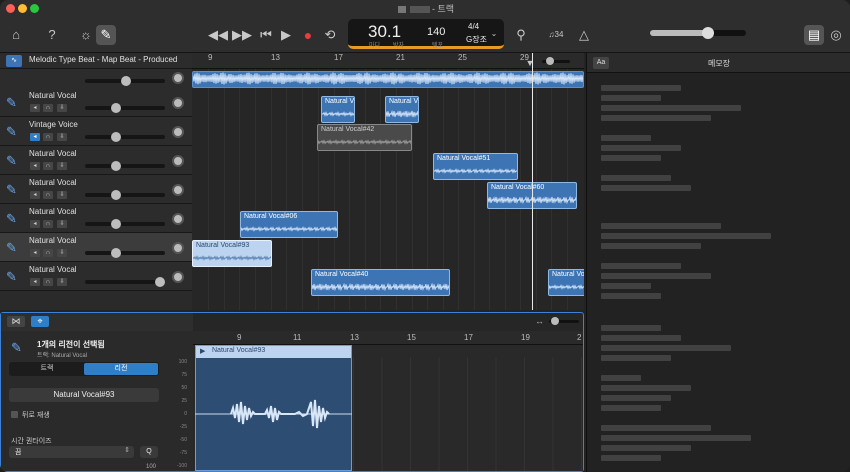 This screenshot has width=850, height=472. What do you see at coordinates (16, 321) in the screenshot?
I see `piano-roll-toggle-icon: ⋈` at bounding box center [16, 321].